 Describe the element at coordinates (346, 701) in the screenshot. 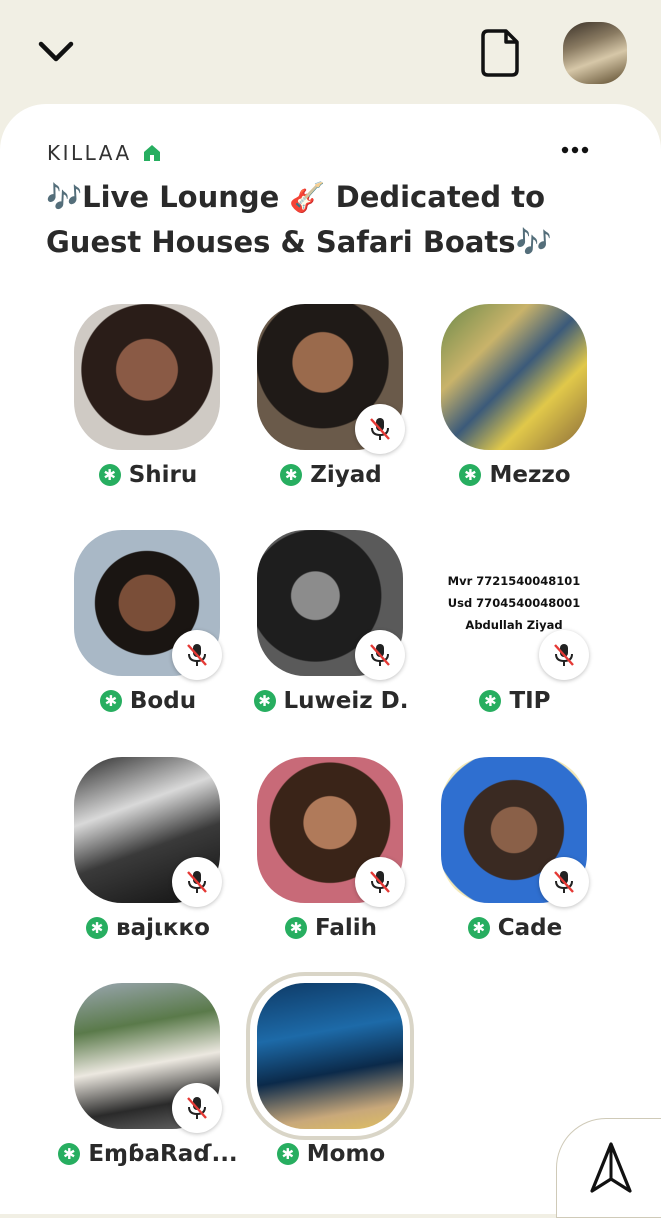

I see `speaker-name: Luweiz D.` at that location.